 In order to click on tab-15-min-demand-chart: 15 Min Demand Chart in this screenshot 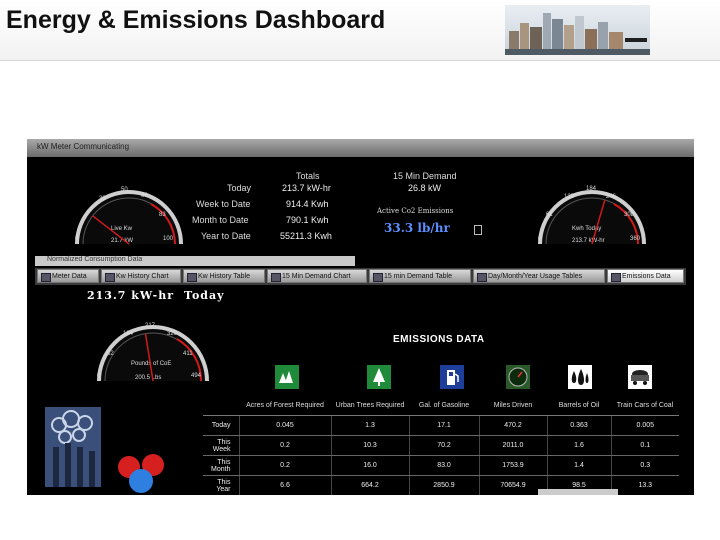, I will do `click(317, 276)`.